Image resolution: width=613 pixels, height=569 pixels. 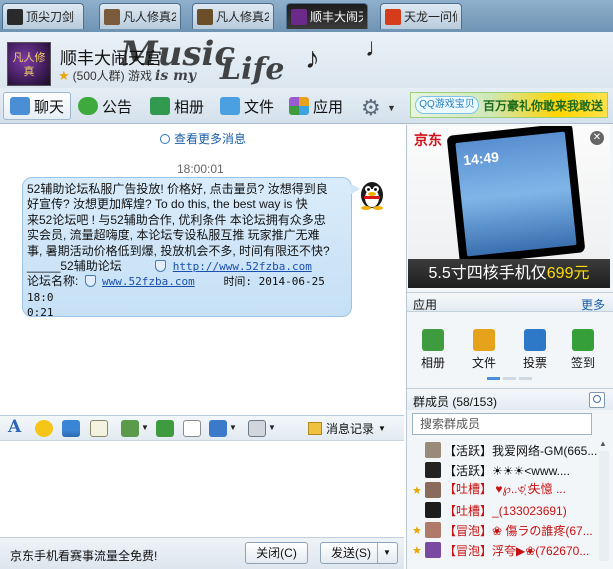 What do you see at coordinates (328, 107) in the screenshot?
I see `tab-label: 应用` at bounding box center [328, 107].